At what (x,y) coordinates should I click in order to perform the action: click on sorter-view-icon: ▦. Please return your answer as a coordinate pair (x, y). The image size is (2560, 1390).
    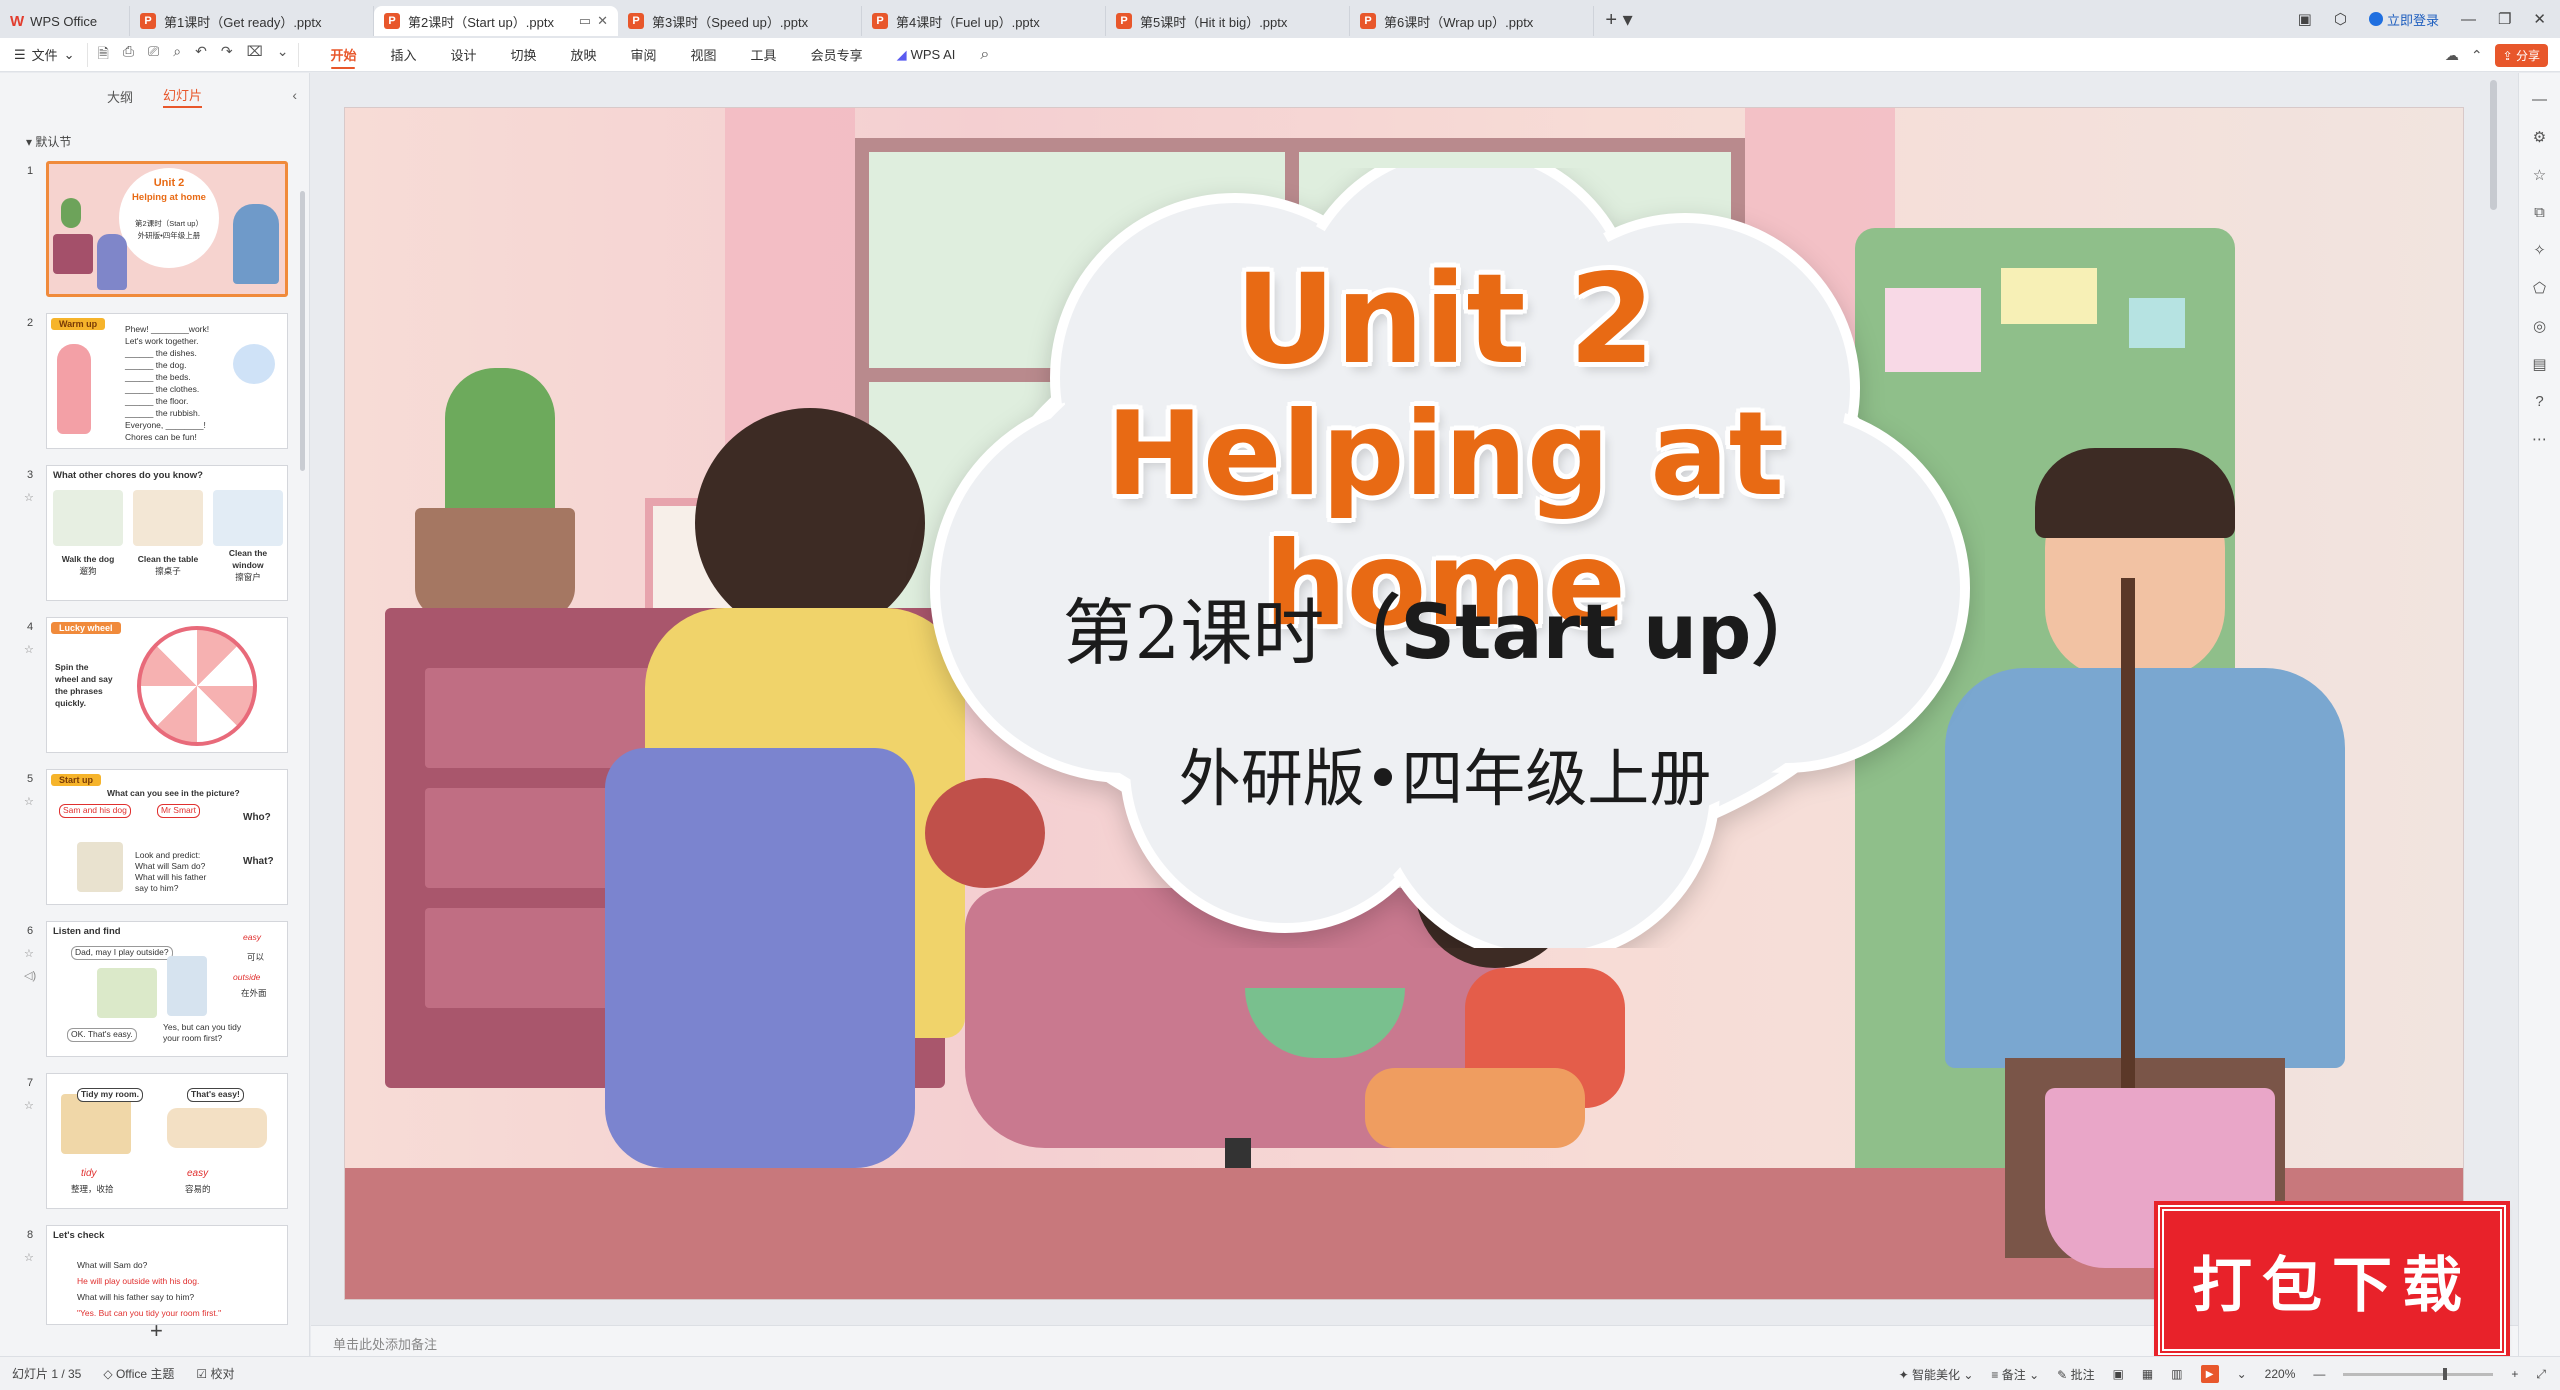
    Looking at the image, I should click on (2147, 1374).